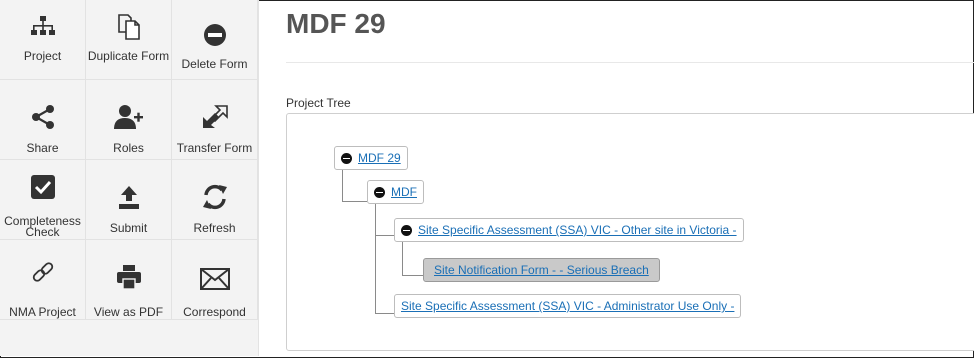 This screenshot has height=358, width=974. Describe the element at coordinates (214, 197) in the screenshot. I see `refresh-icon` at that location.